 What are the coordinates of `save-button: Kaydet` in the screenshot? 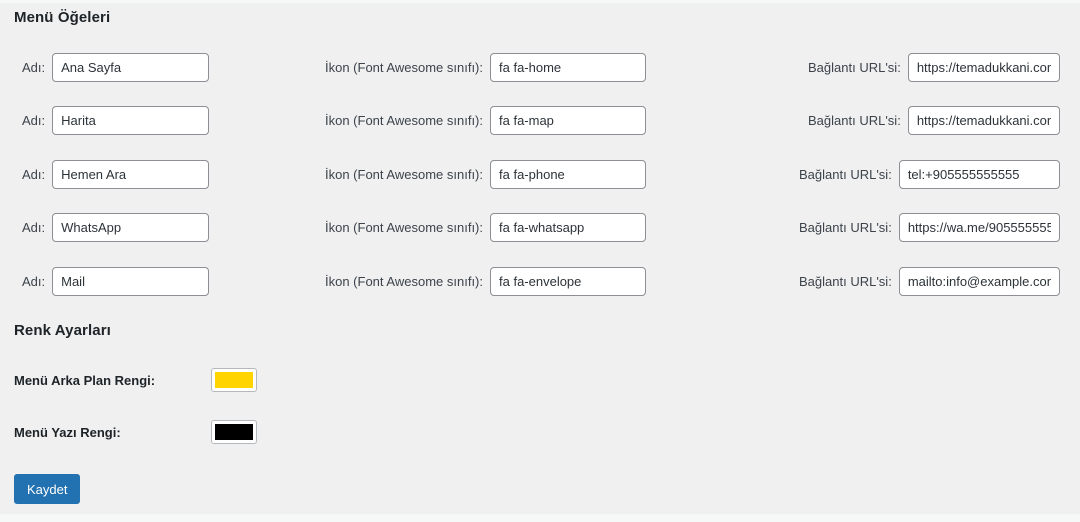 It's located at (47, 489).